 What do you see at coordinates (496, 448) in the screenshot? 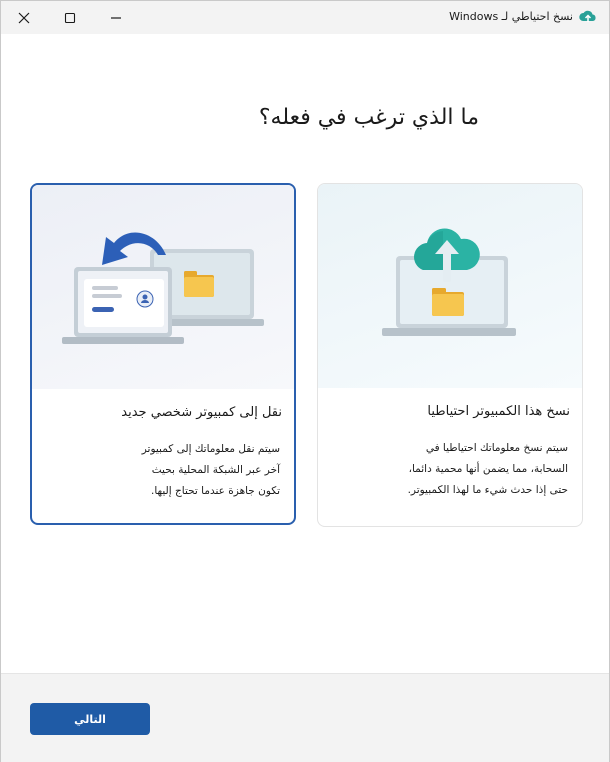
I see `backup-desc-line: سيتم نسخ معلوماتك احتياطيا في` at bounding box center [496, 448].